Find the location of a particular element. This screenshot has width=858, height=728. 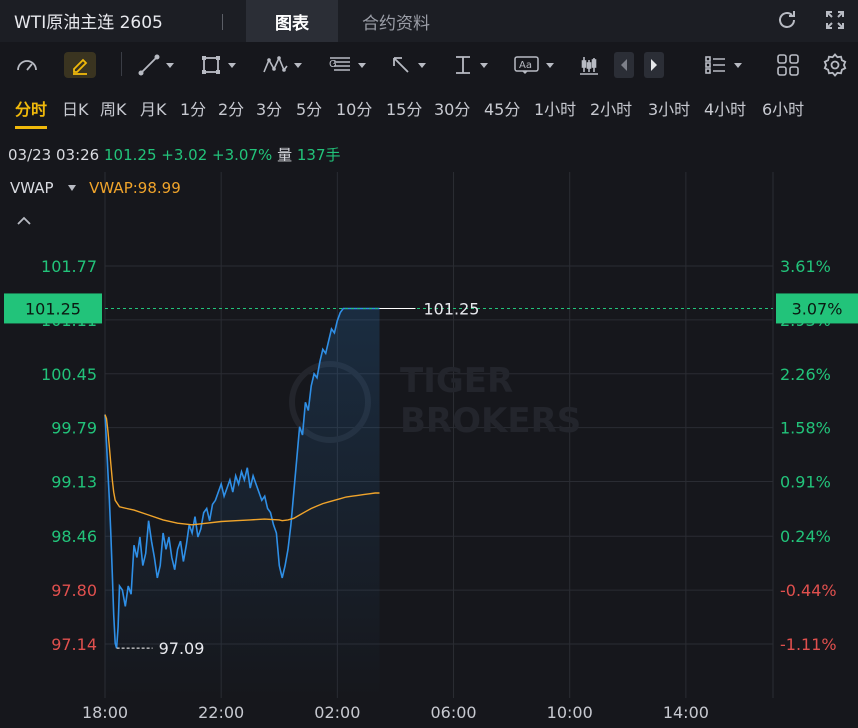

x-tick-0: 18:00 is located at coordinates (105, 712).